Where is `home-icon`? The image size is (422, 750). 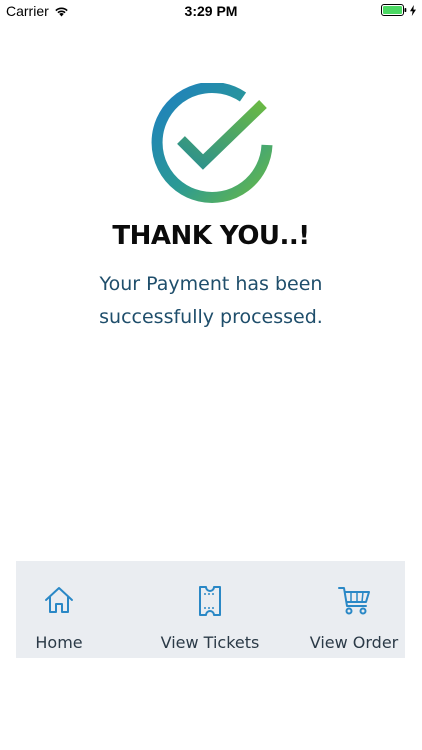
home-icon is located at coordinates (59, 600).